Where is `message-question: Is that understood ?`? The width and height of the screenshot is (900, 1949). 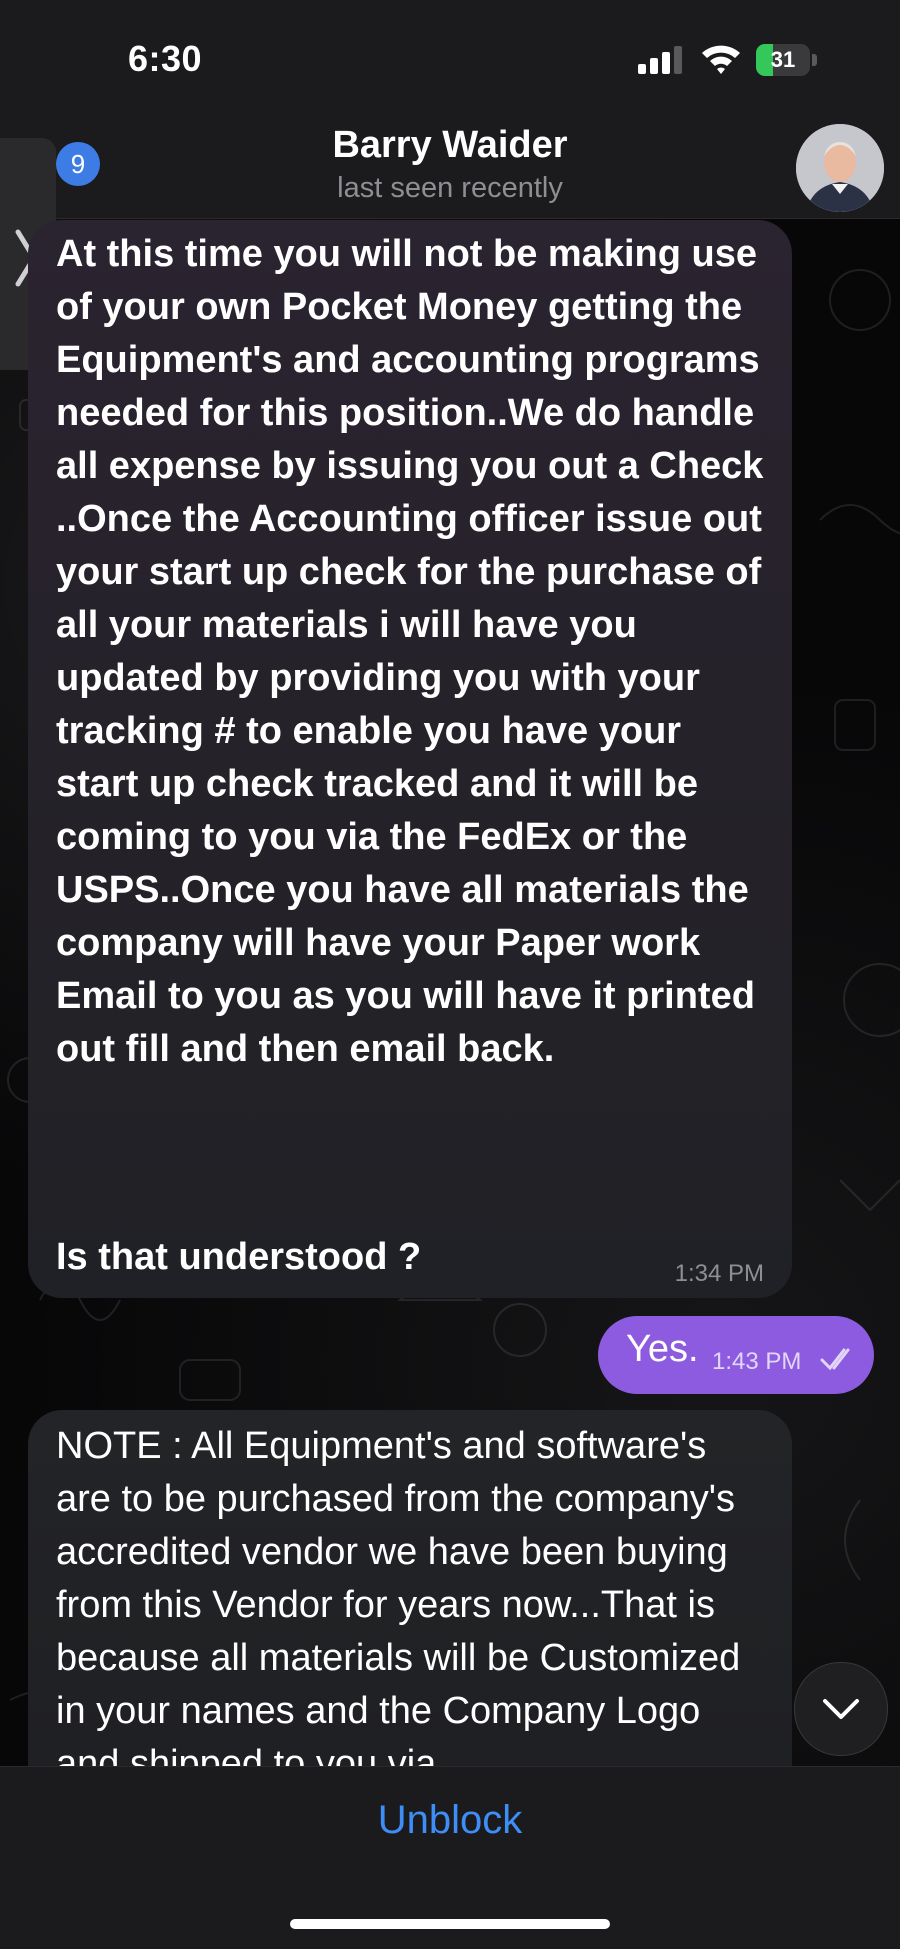
message-question: Is that understood ? is located at coordinates (239, 1257).